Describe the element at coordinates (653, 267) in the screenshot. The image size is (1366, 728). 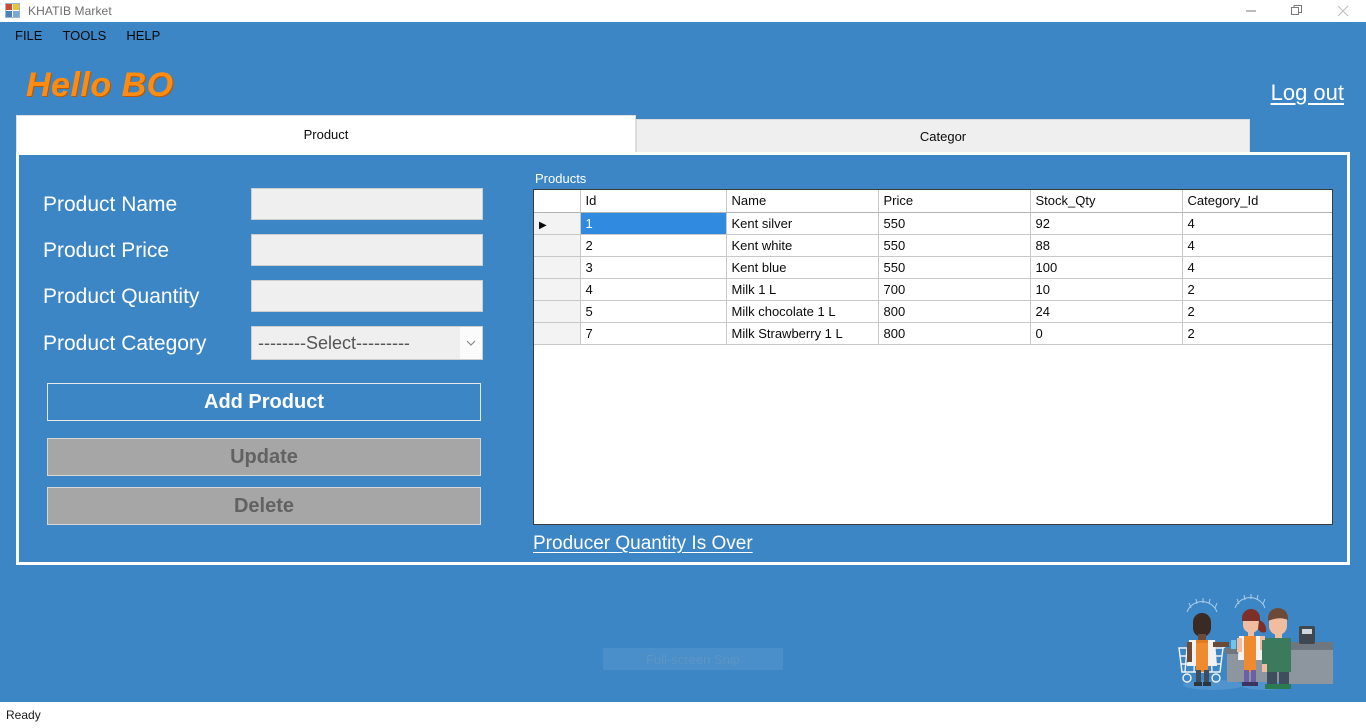
I see `cell-id: 3` at that location.